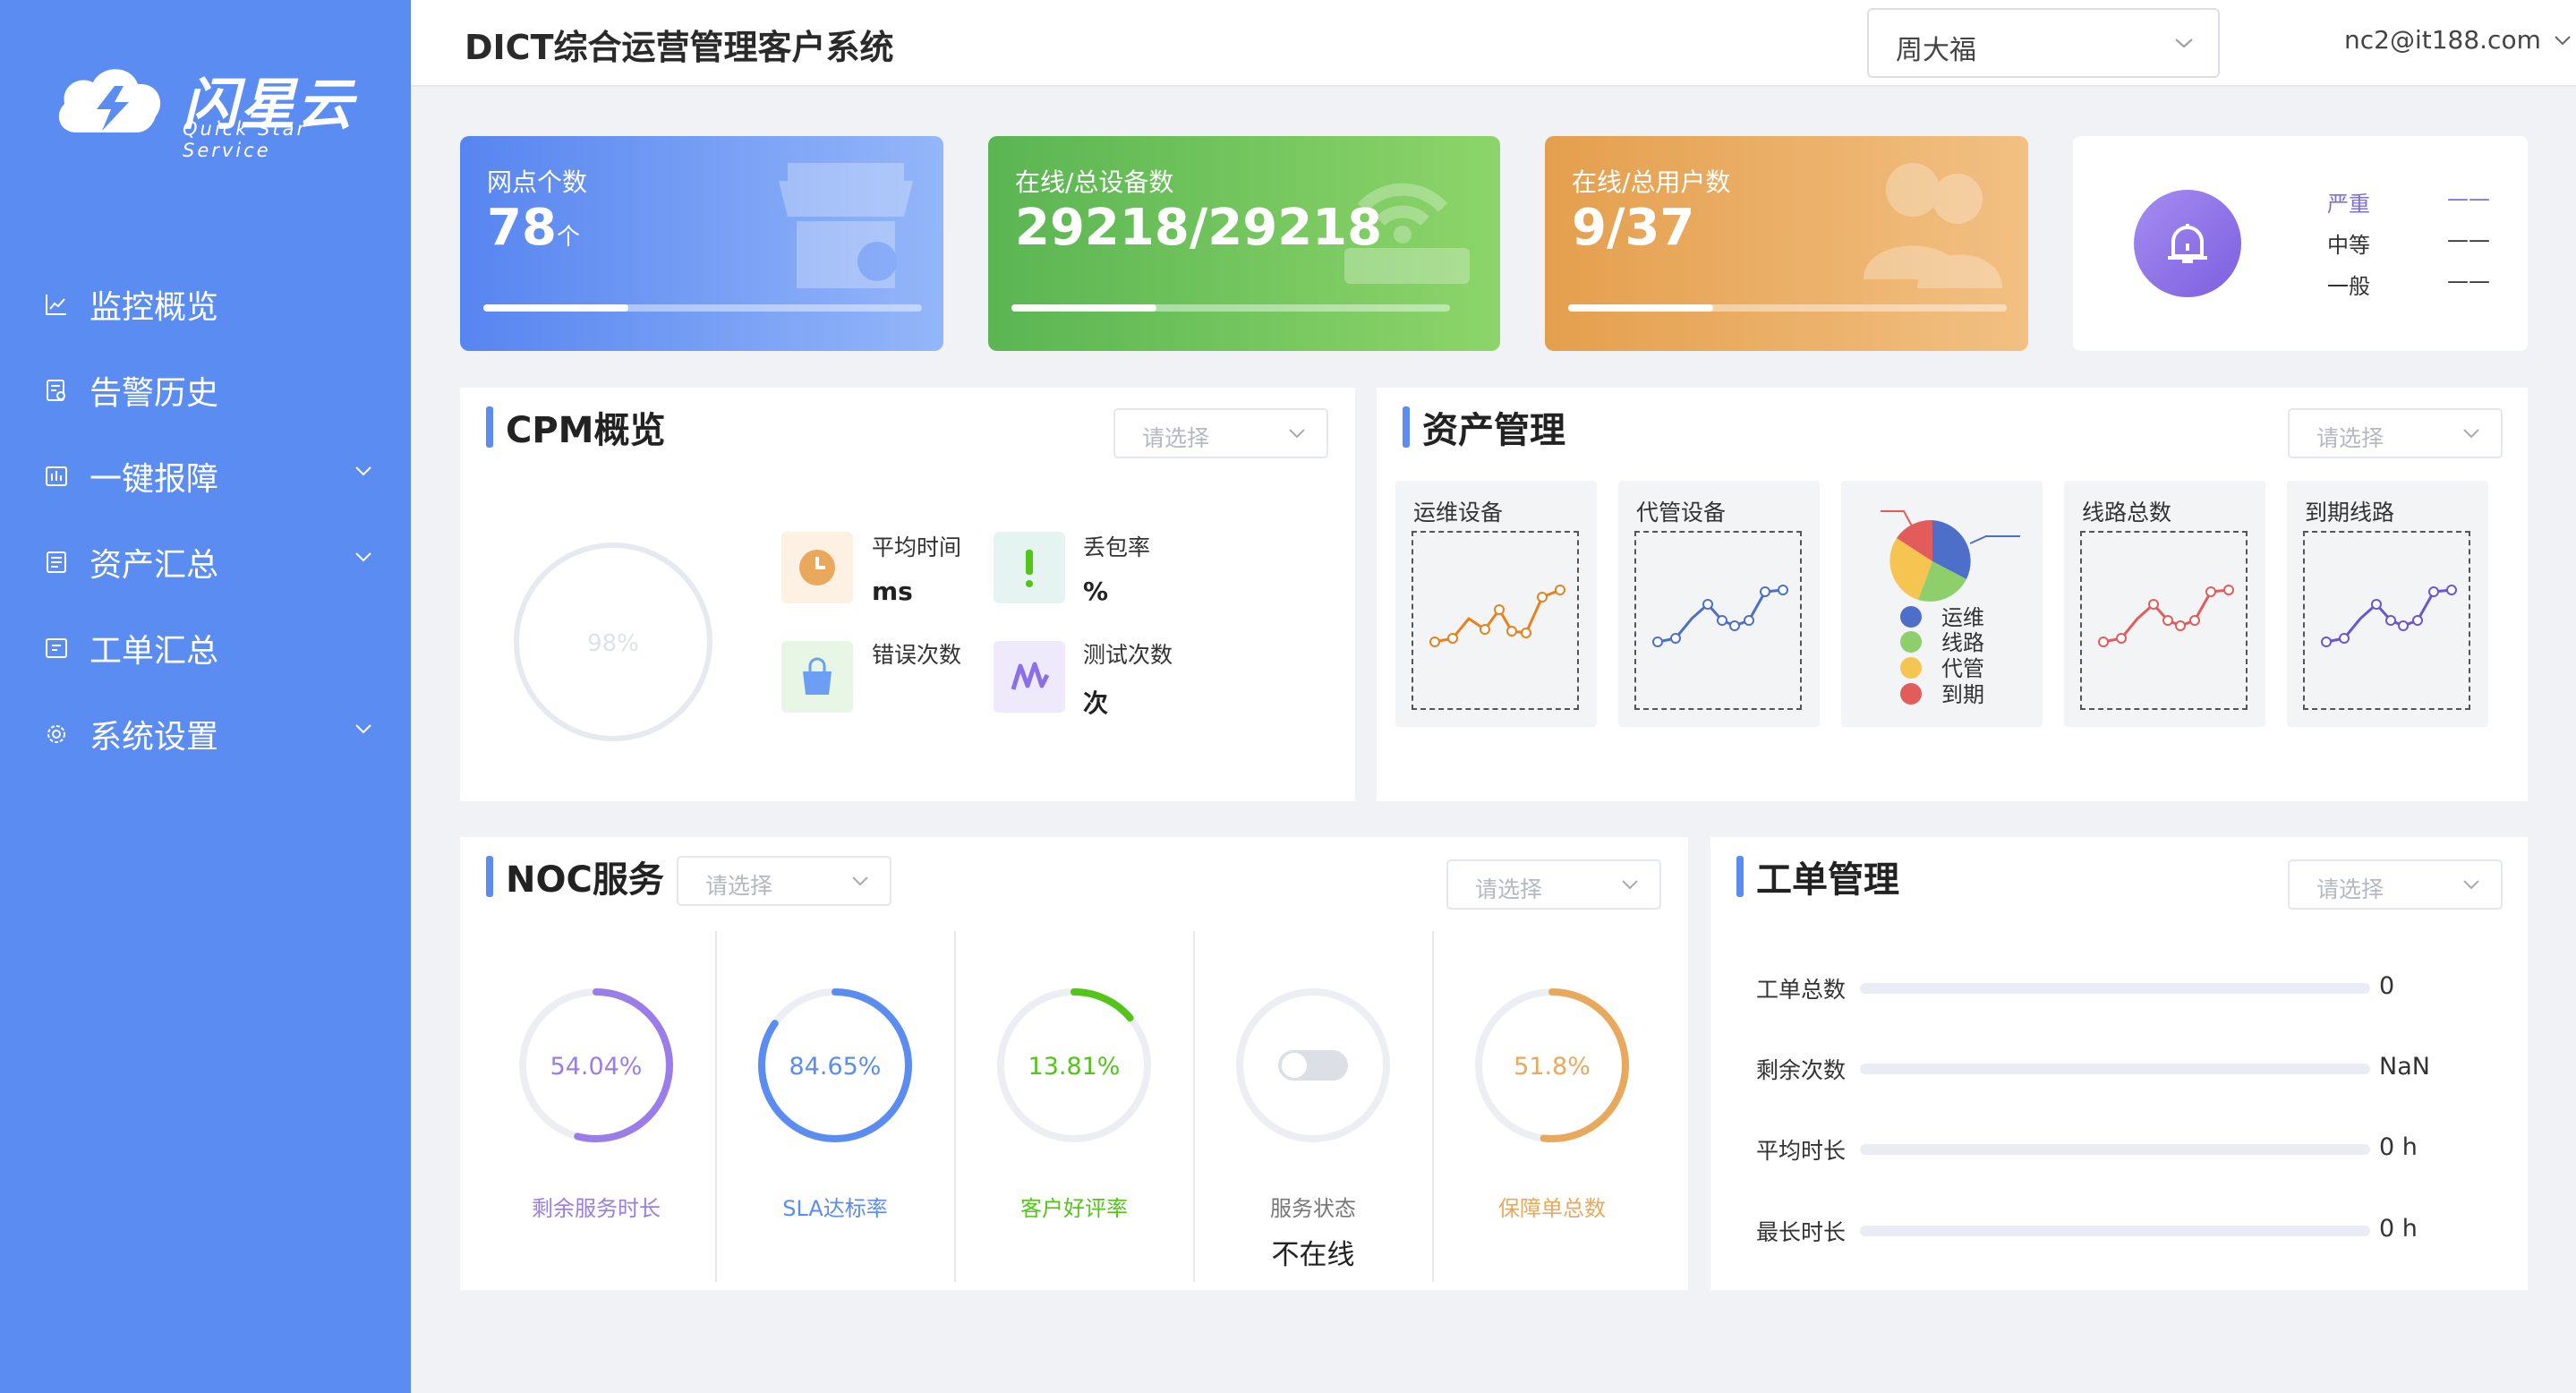 Image resolution: width=2576 pixels, height=1393 pixels. What do you see at coordinates (2395, 885) in the screenshot?
I see `workorder-select: 请选择` at bounding box center [2395, 885].